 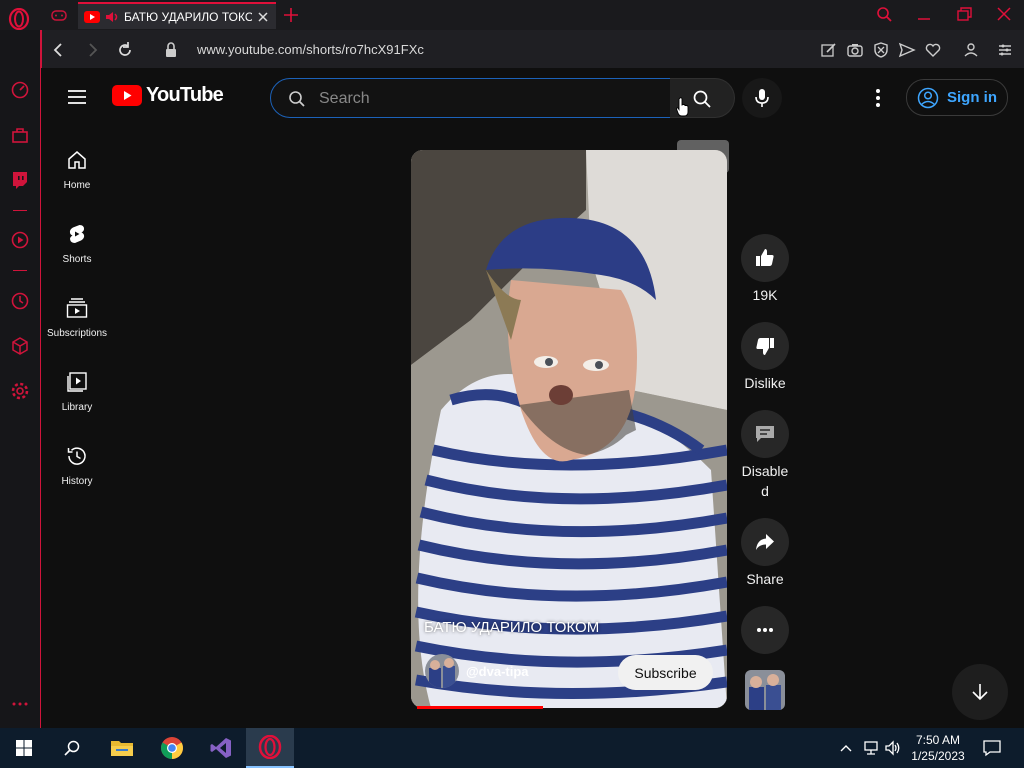 What do you see at coordinates (964, 15) in the screenshot?
I see `restore-button` at bounding box center [964, 15].